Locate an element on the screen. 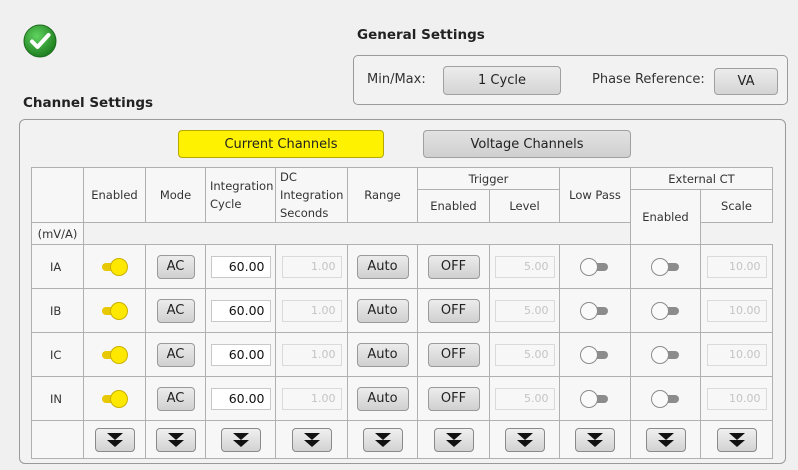 This screenshot has width=798, height=470. table-row: IN AC 60.00 1.00 Auto OFF 5.00 10.00 is located at coordinates (402, 398).